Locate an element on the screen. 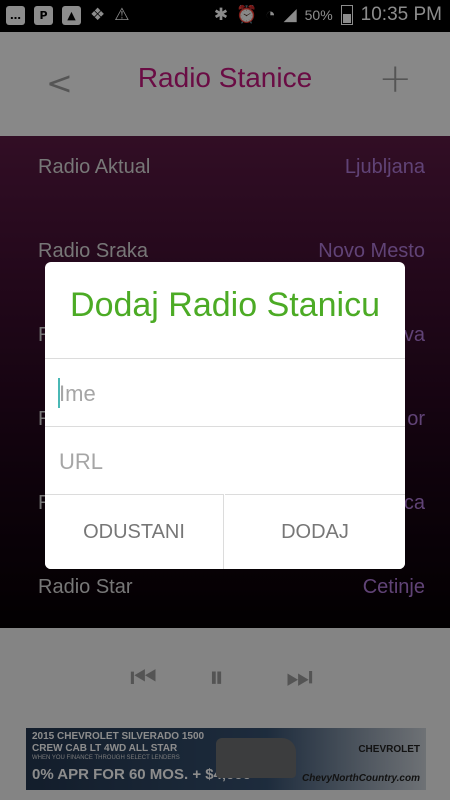 Image resolution: width=450 pixels, height=800 pixels. cancel-button: ODUSTANI is located at coordinates (134, 531).